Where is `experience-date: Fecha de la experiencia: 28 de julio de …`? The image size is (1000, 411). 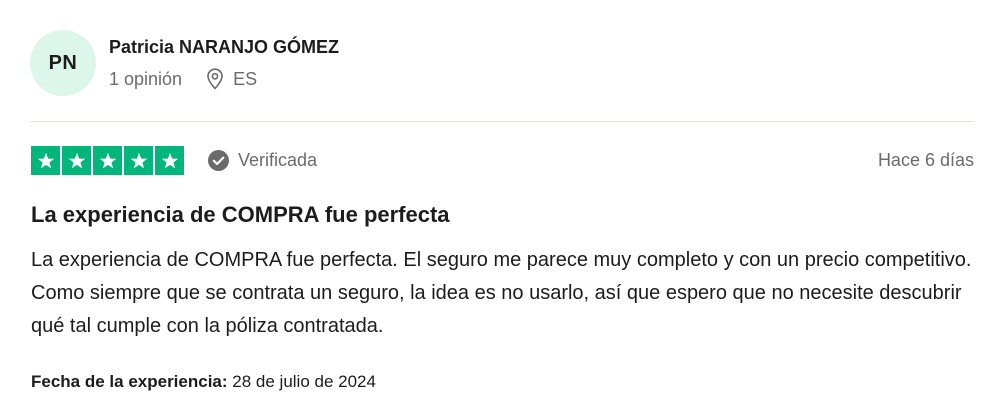
experience-date: Fecha de la experiencia: 28 de julio de … is located at coordinates (203, 382).